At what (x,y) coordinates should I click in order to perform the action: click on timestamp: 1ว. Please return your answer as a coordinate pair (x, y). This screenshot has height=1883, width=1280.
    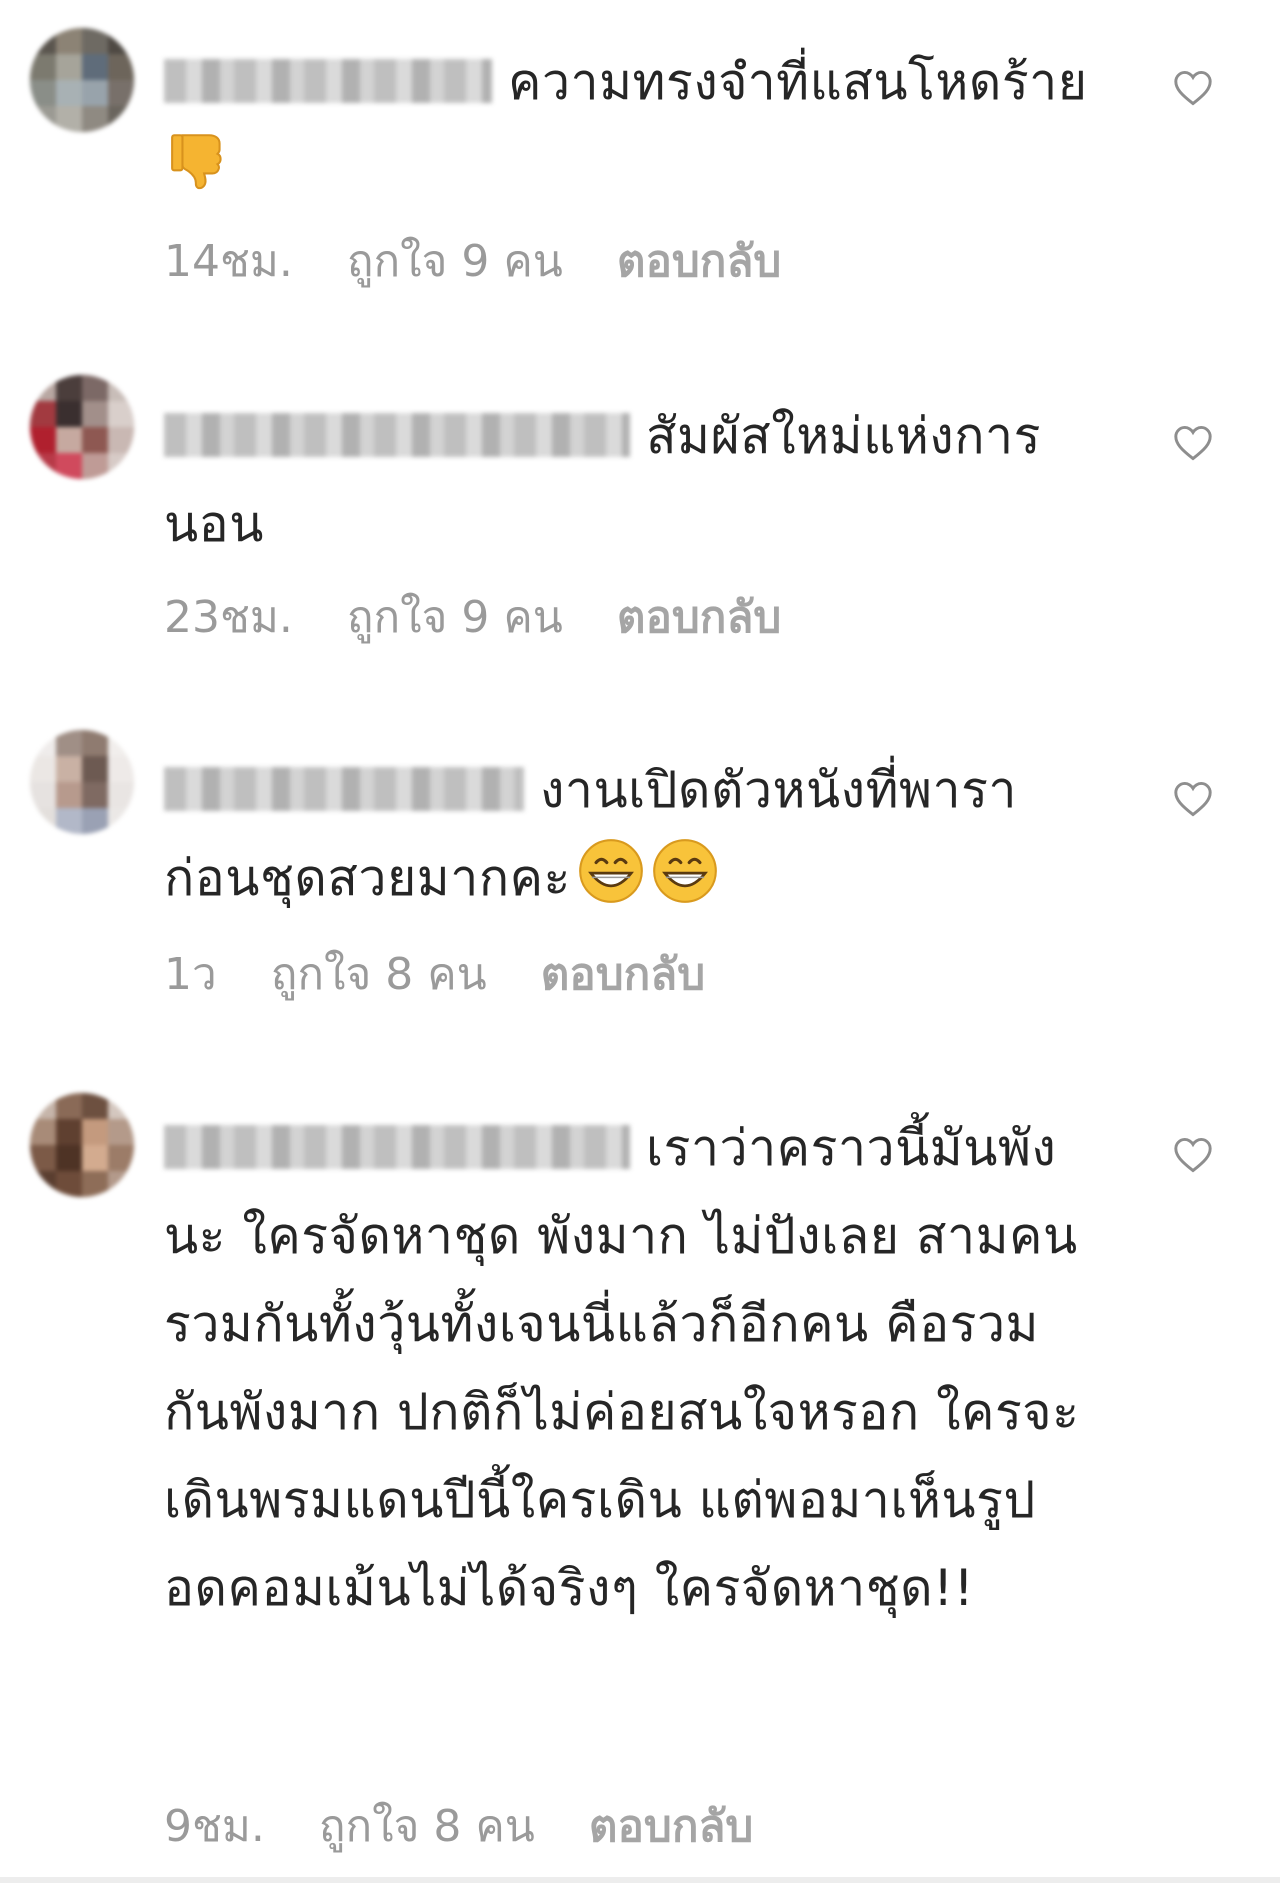
    Looking at the image, I should click on (190, 974).